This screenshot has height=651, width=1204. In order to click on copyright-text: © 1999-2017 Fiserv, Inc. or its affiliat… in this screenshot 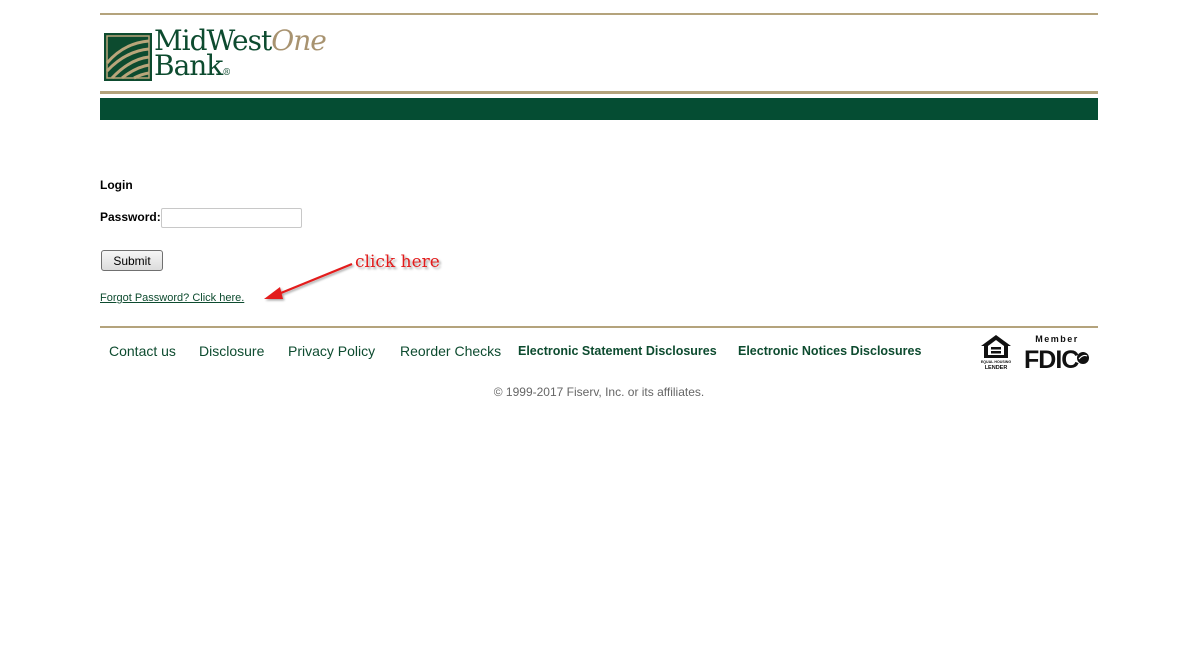, I will do `click(599, 392)`.